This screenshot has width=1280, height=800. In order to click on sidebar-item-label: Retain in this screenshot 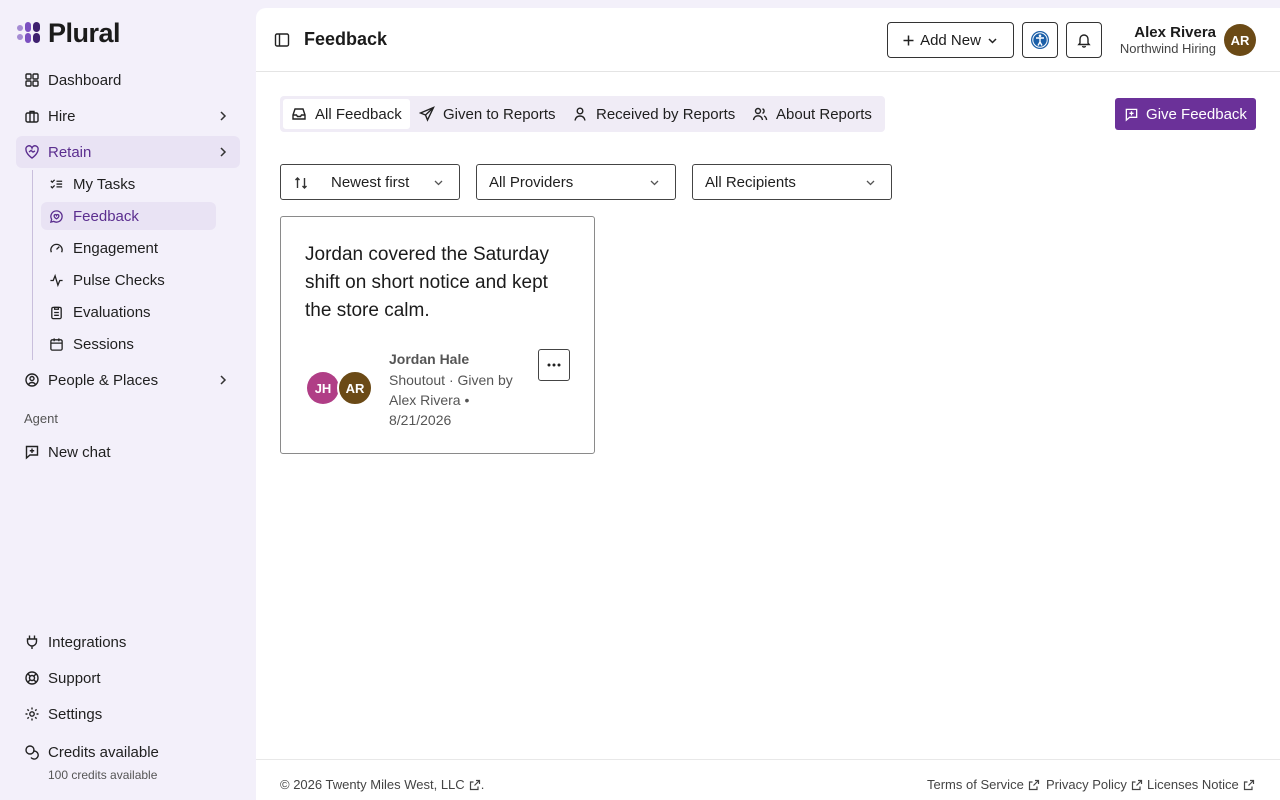, I will do `click(70, 152)`.